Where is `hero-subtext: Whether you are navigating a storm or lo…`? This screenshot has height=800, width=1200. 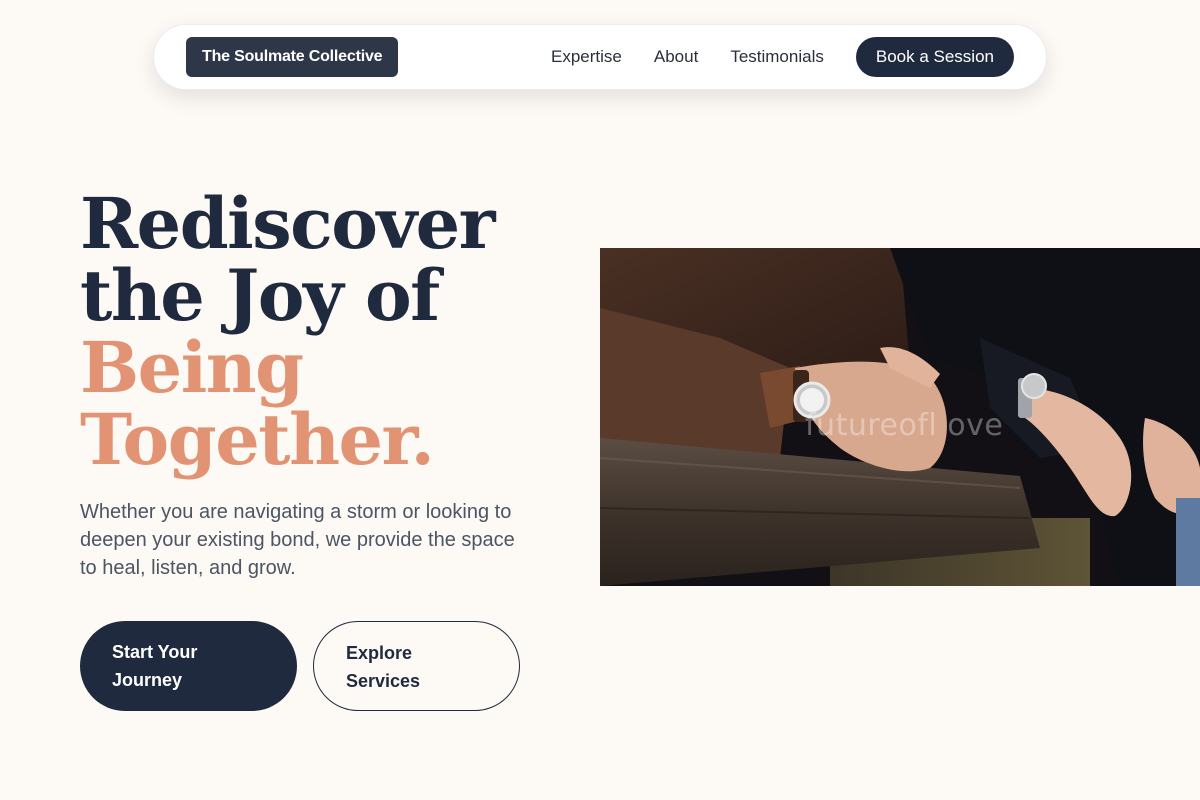
hero-subtext: Whether you are navigating a storm or lo… is located at coordinates (297, 540).